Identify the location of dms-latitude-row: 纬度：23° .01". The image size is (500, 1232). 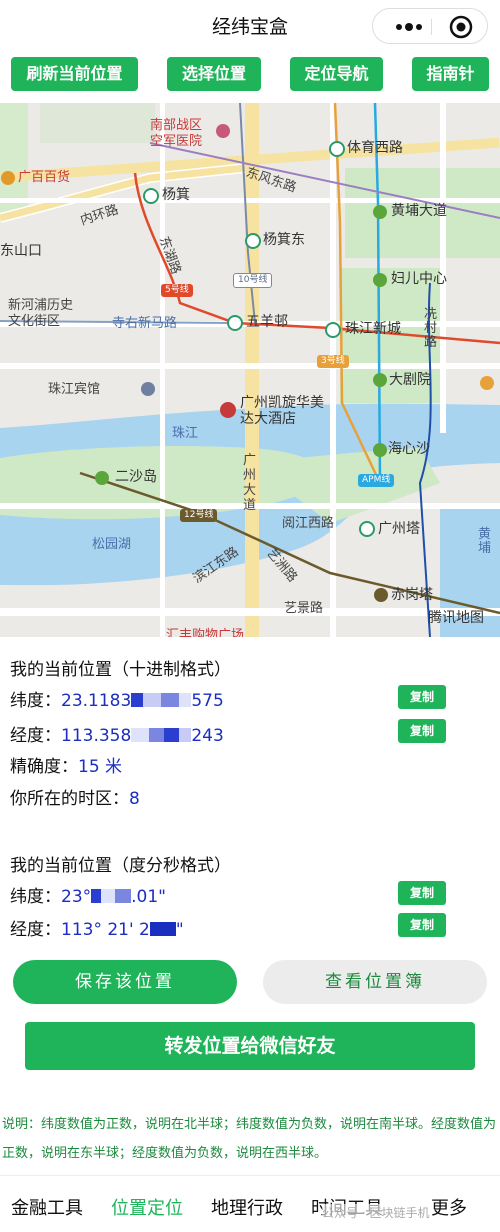
(88, 894).